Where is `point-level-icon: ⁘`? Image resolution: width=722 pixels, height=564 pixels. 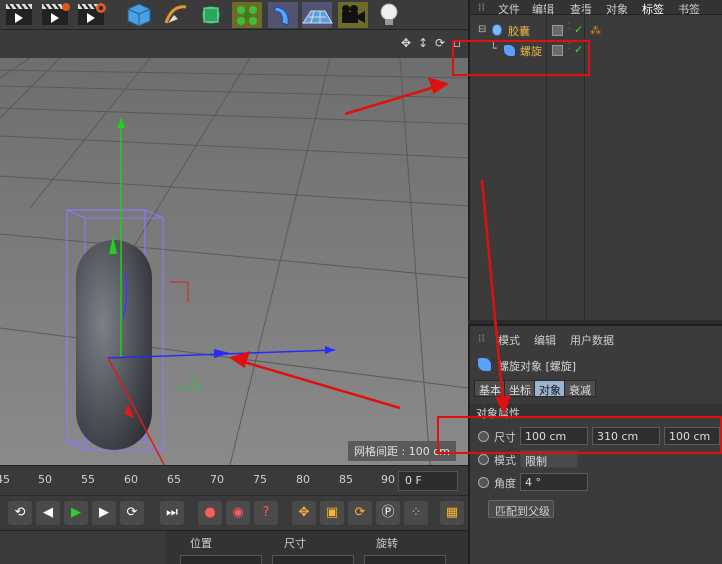 point-level-icon: ⁘ is located at coordinates (416, 513).